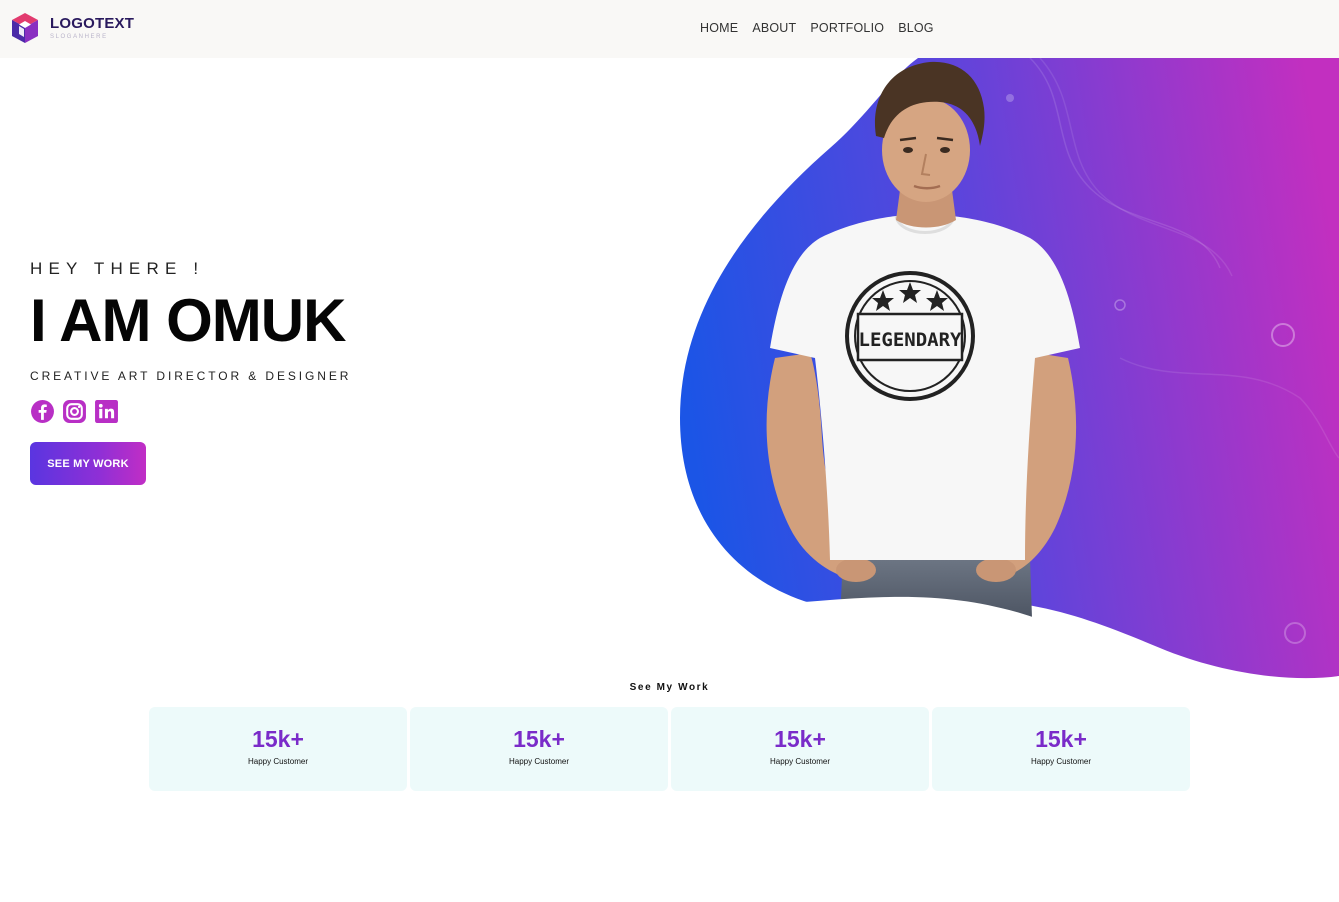 The width and height of the screenshot is (1339, 902). What do you see at coordinates (190, 411) in the screenshot?
I see `social-links` at bounding box center [190, 411].